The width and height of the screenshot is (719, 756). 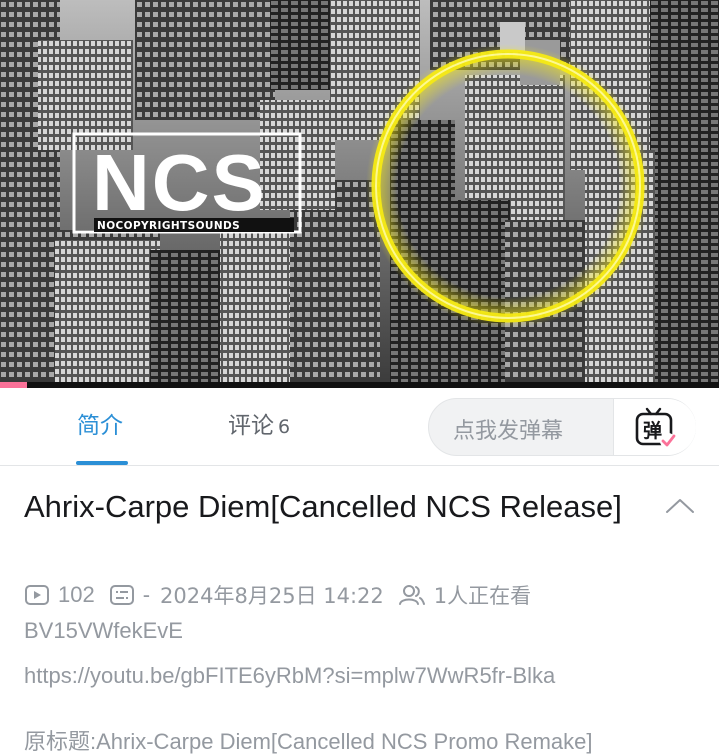 I want to click on tab-bar: 简介 评论 6 点我发弹幕 弹, so click(x=359, y=427).